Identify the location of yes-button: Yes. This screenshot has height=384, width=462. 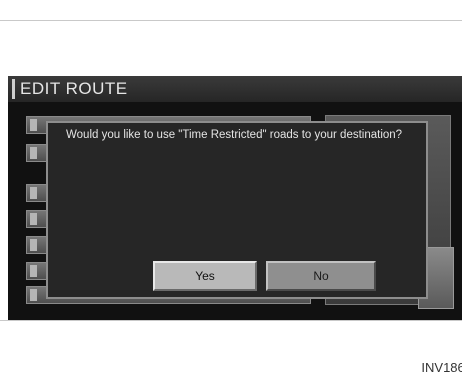
(205, 276).